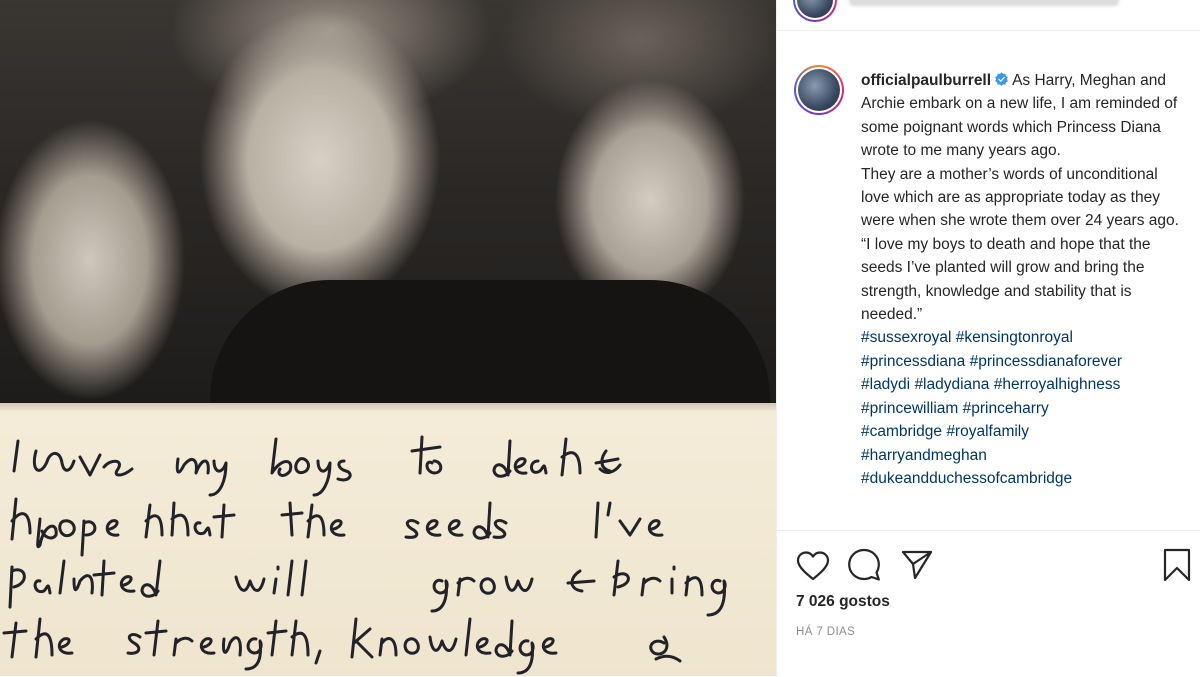 Image resolution: width=1200 pixels, height=677 pixels. Describe the element at coordinates (825, 632) in the screenshot. I see `post-timestamp: HÁ 7 DIAS` at that location.